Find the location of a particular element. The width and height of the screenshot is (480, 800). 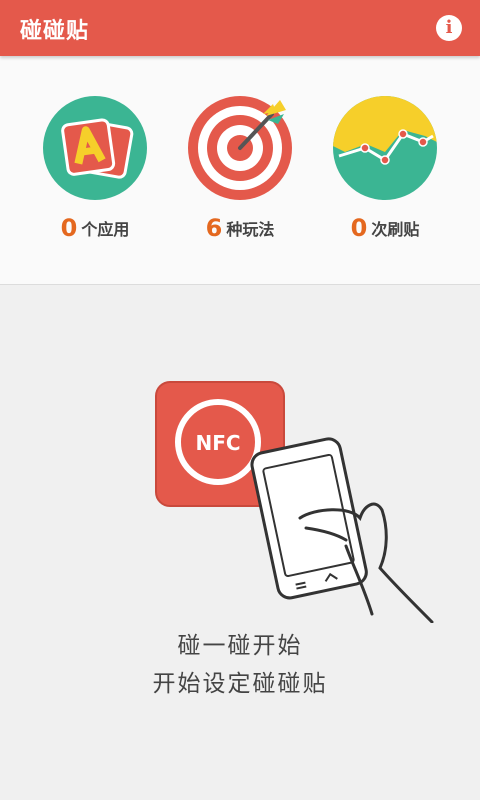

apps-cards-icon is located at coordinates (95, 148).